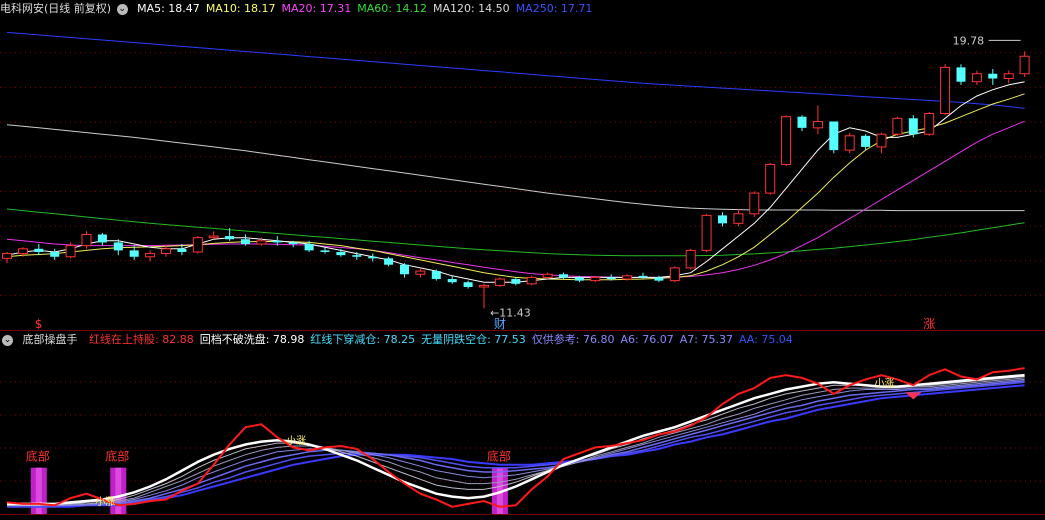 The height and width of the screenshot is (520, 1045). I want to click on ma-legend-item: MA10: 18.17, so click(240, 8).